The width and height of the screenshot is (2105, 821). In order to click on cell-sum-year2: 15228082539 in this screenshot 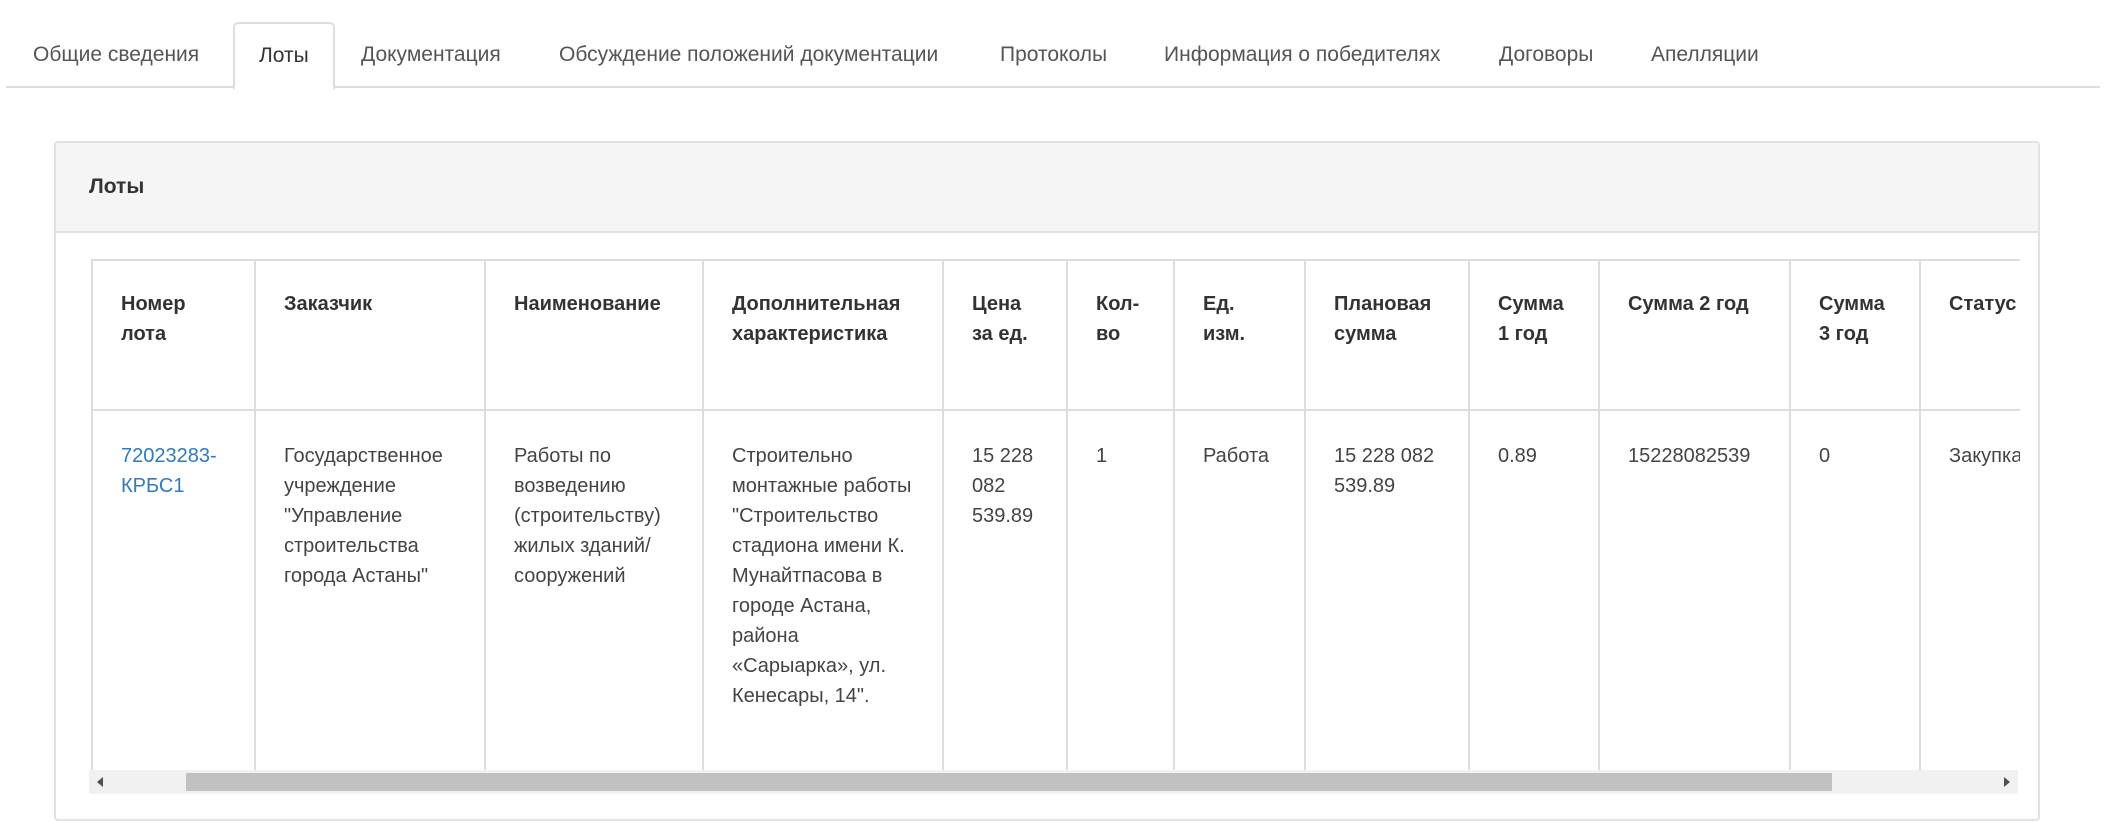, I will do `click(1694, 601)`.